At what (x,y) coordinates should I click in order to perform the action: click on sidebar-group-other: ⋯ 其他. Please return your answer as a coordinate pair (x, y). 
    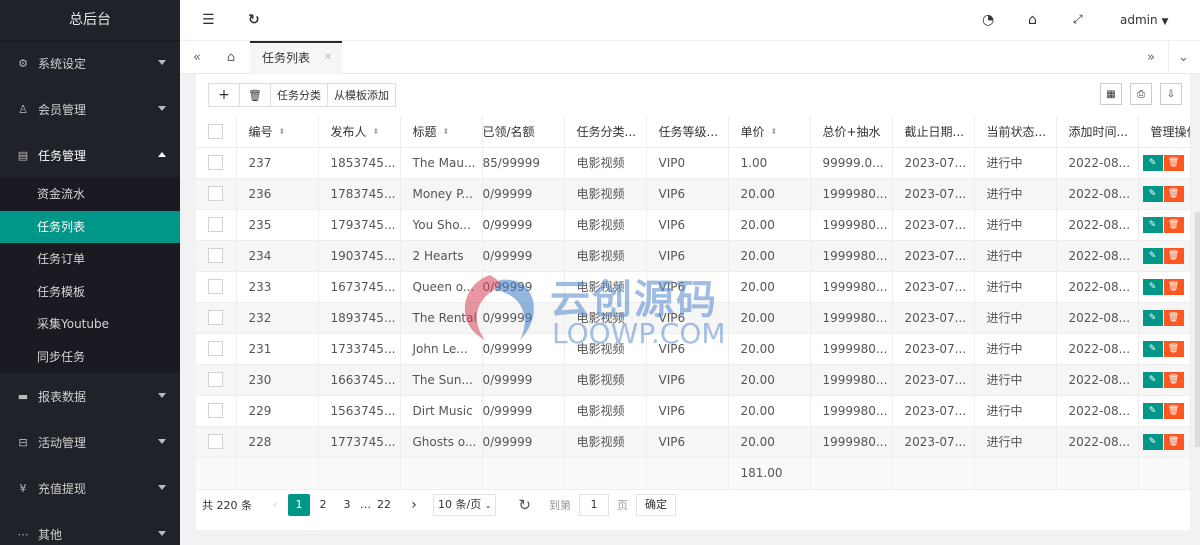
    Looking at the image, I should click on (90, 528).